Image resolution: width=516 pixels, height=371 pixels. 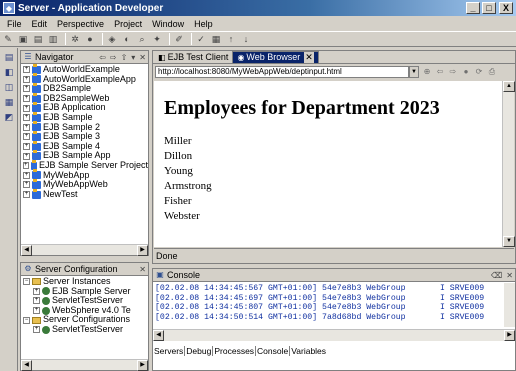 What do you see at coordinates (308, 351) in the screenshot?
I see `tab-variables: Variables` at bounding box center [308, 351].